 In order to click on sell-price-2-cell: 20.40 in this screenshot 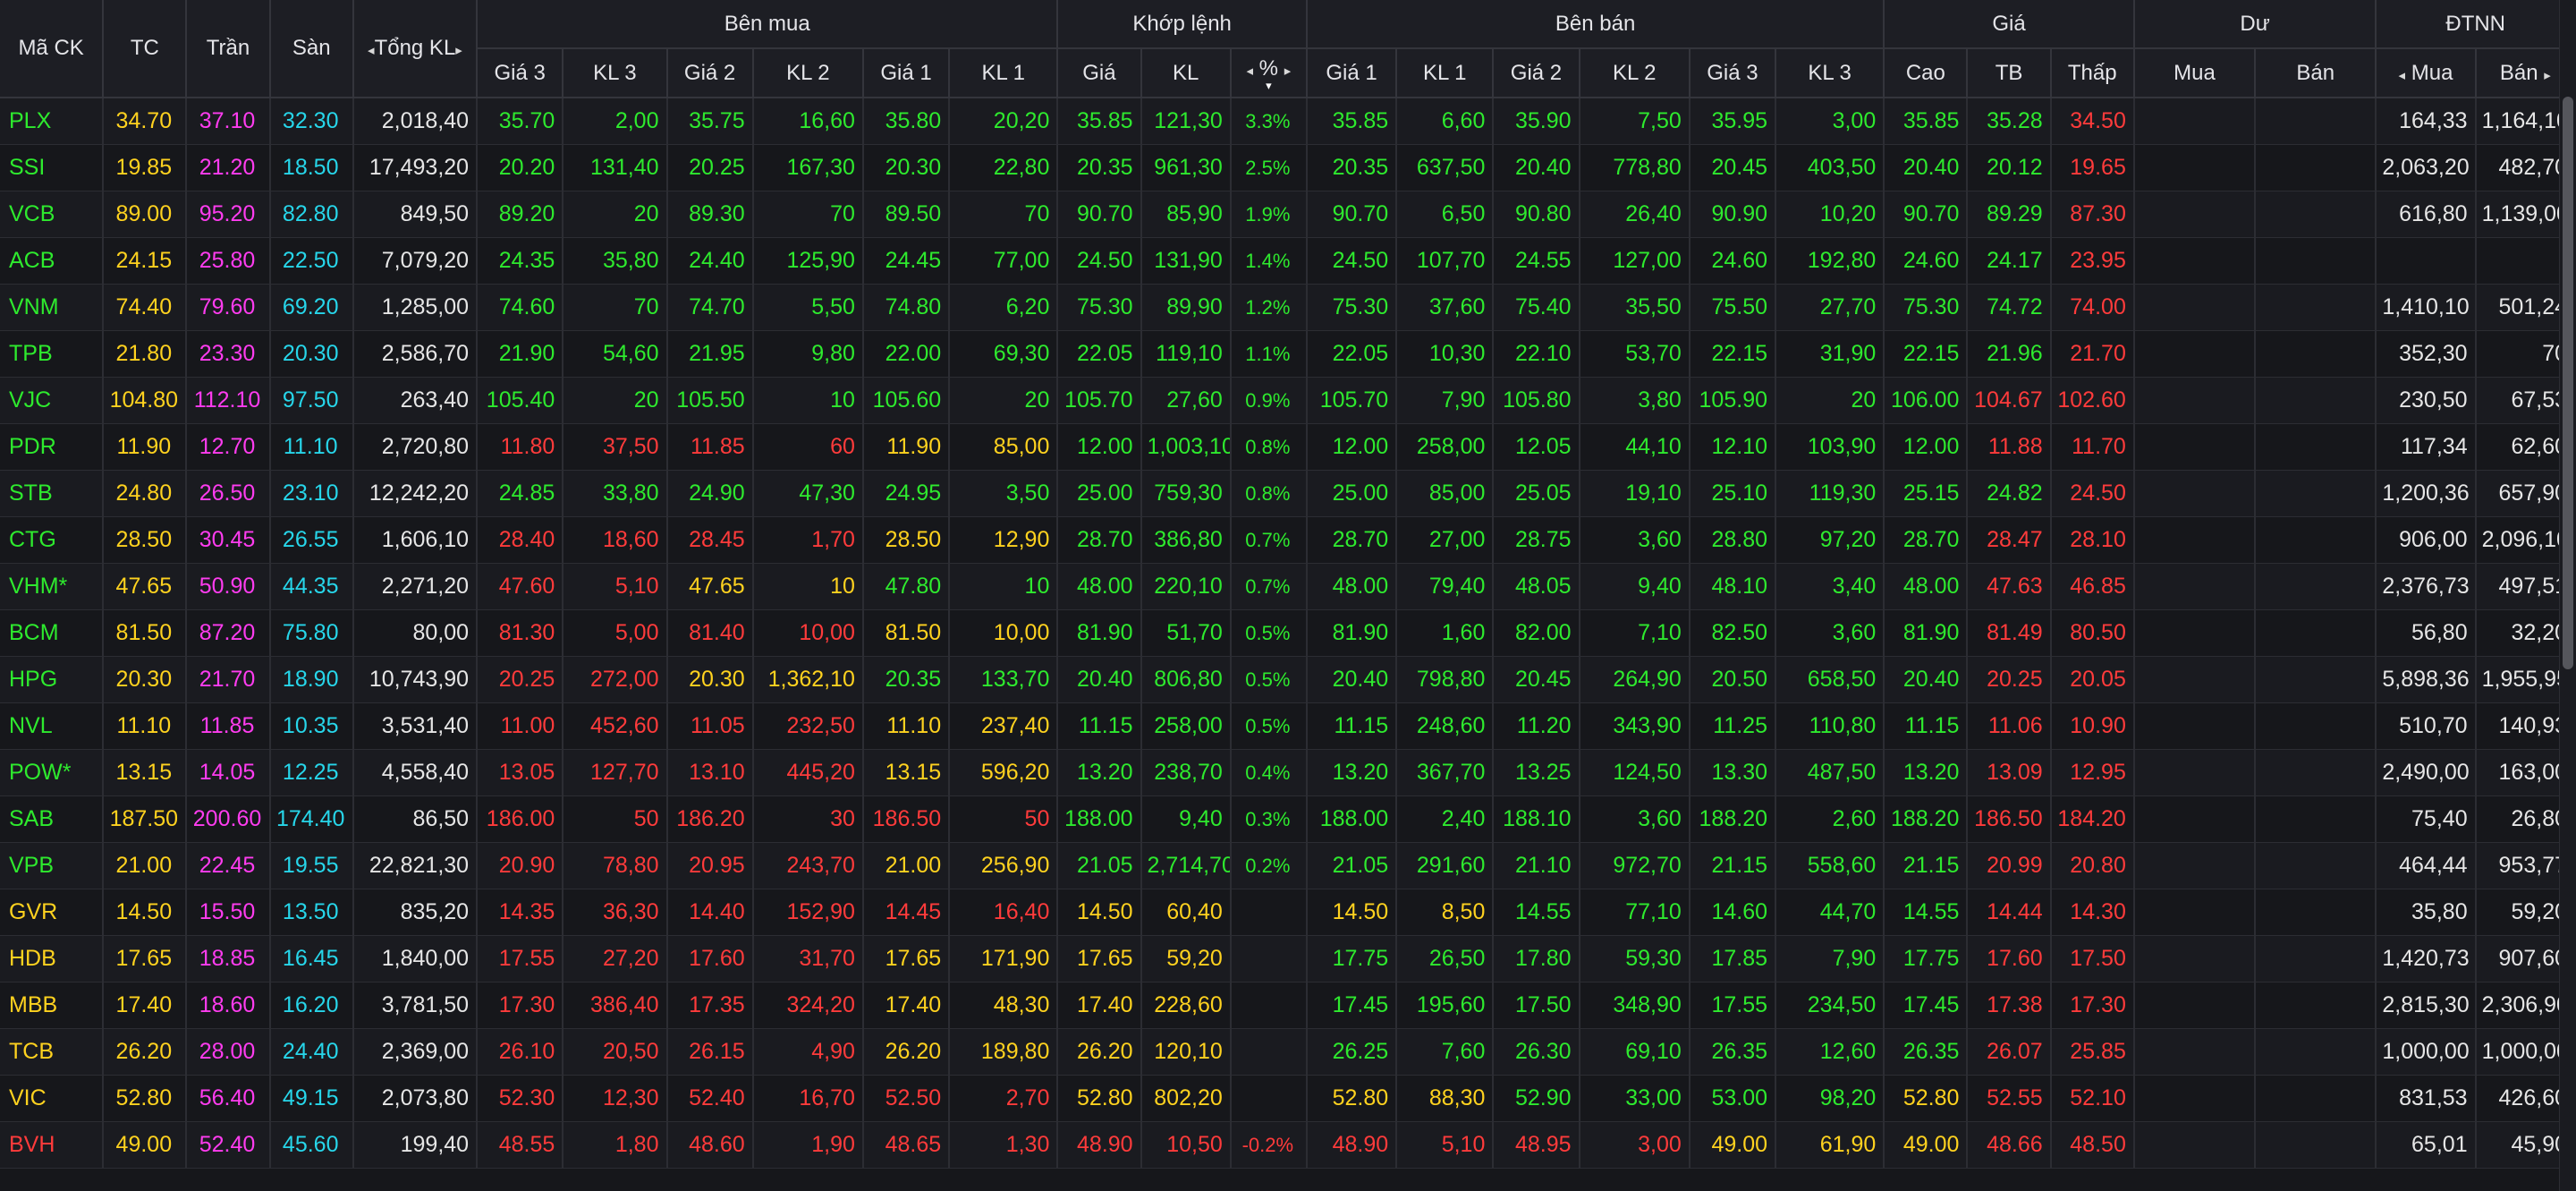, I will do `click(1536, 167)`.